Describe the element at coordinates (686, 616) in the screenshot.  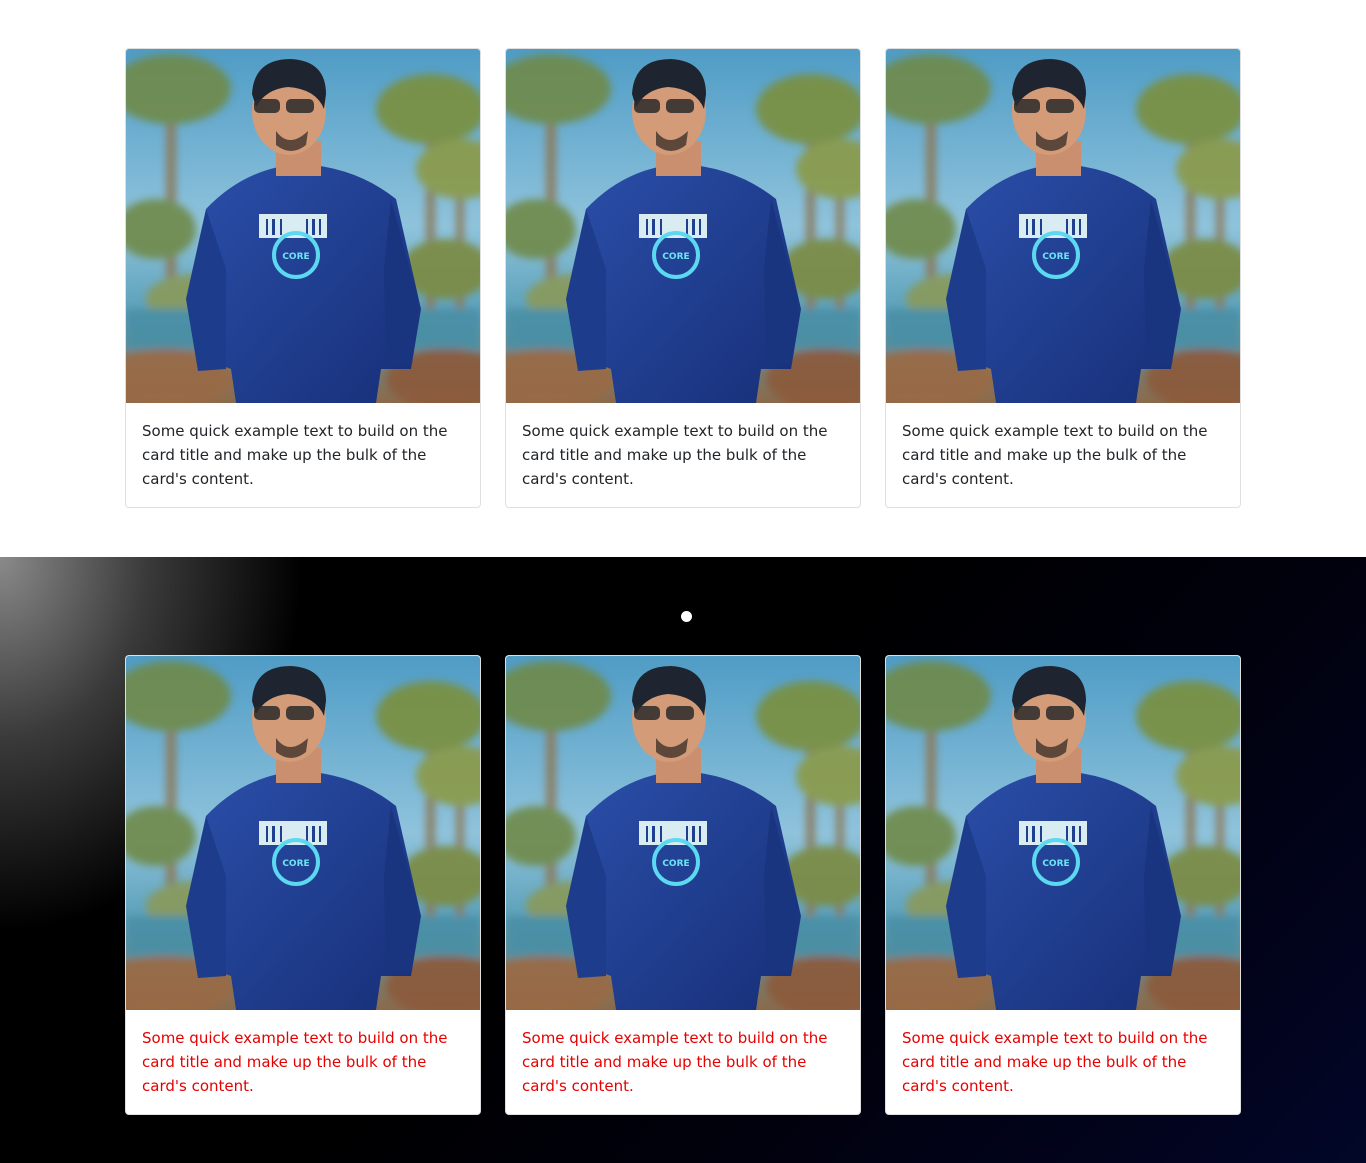
I see `carousel-dot-indicator` at that location.